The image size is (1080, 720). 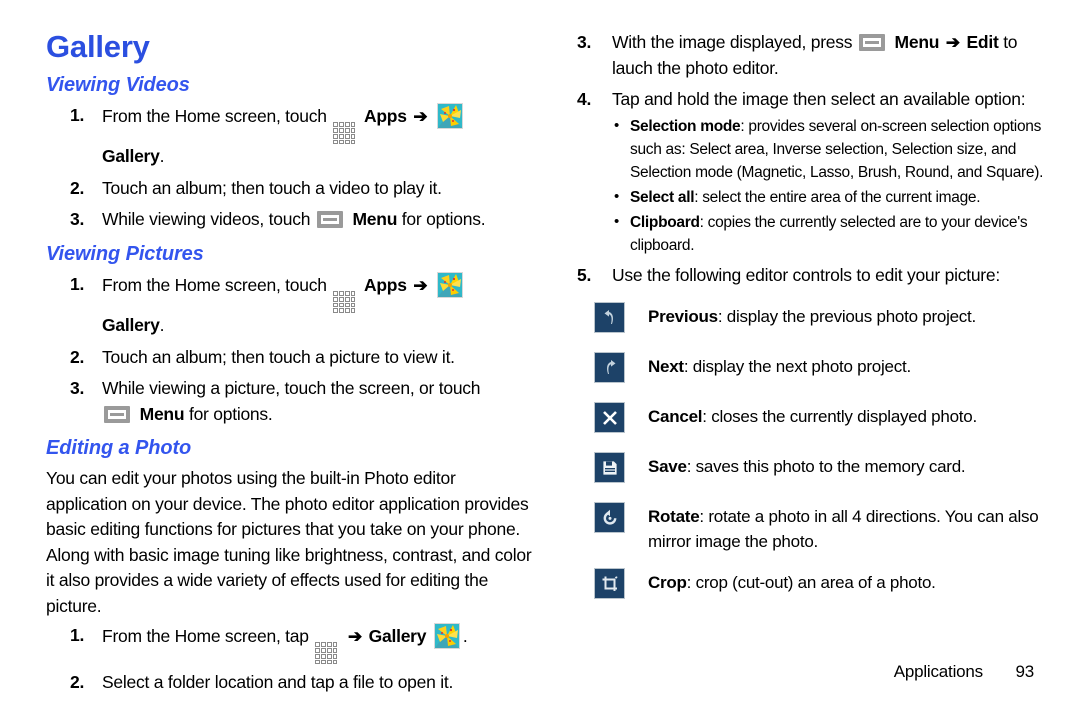 What do you see at coordinates (683, 316) in the screenshot?
I see `control-term: Previous` at bounding box center [683, 316].